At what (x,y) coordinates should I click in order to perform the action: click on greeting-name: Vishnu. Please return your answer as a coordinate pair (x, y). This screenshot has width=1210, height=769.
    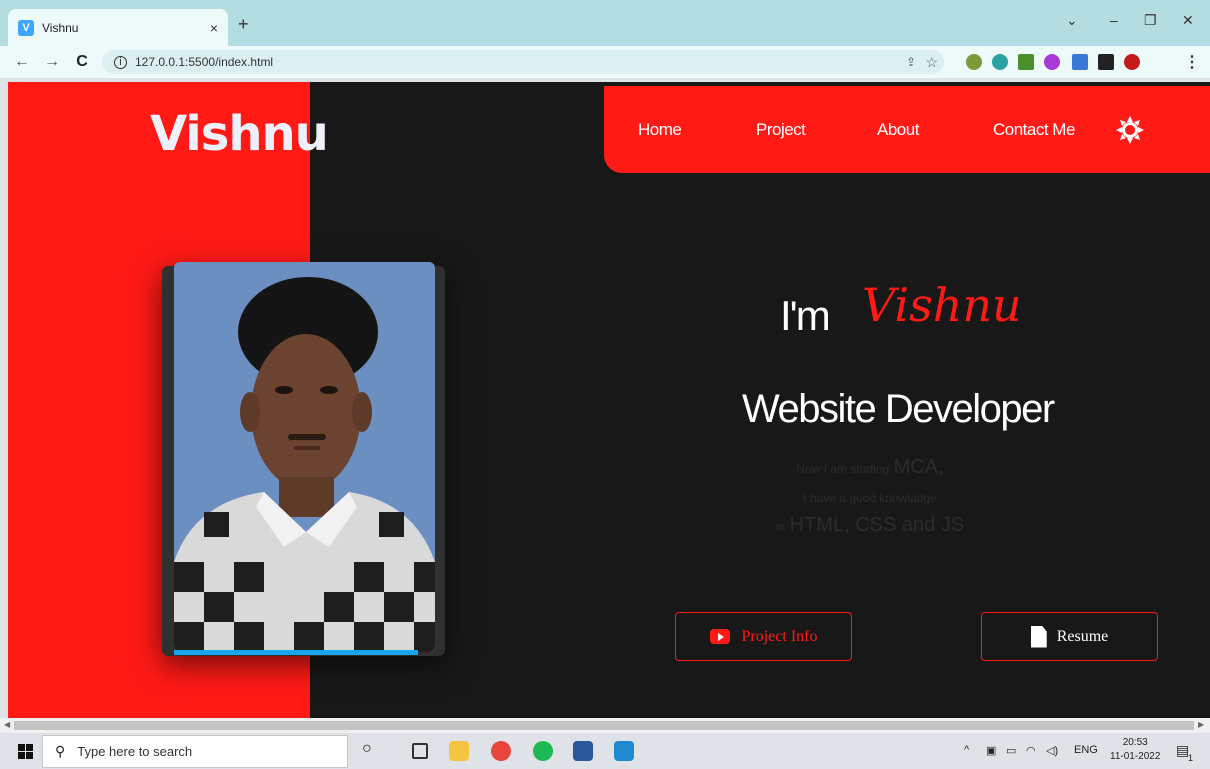
    Looking at the image, I should click on (942, 305).